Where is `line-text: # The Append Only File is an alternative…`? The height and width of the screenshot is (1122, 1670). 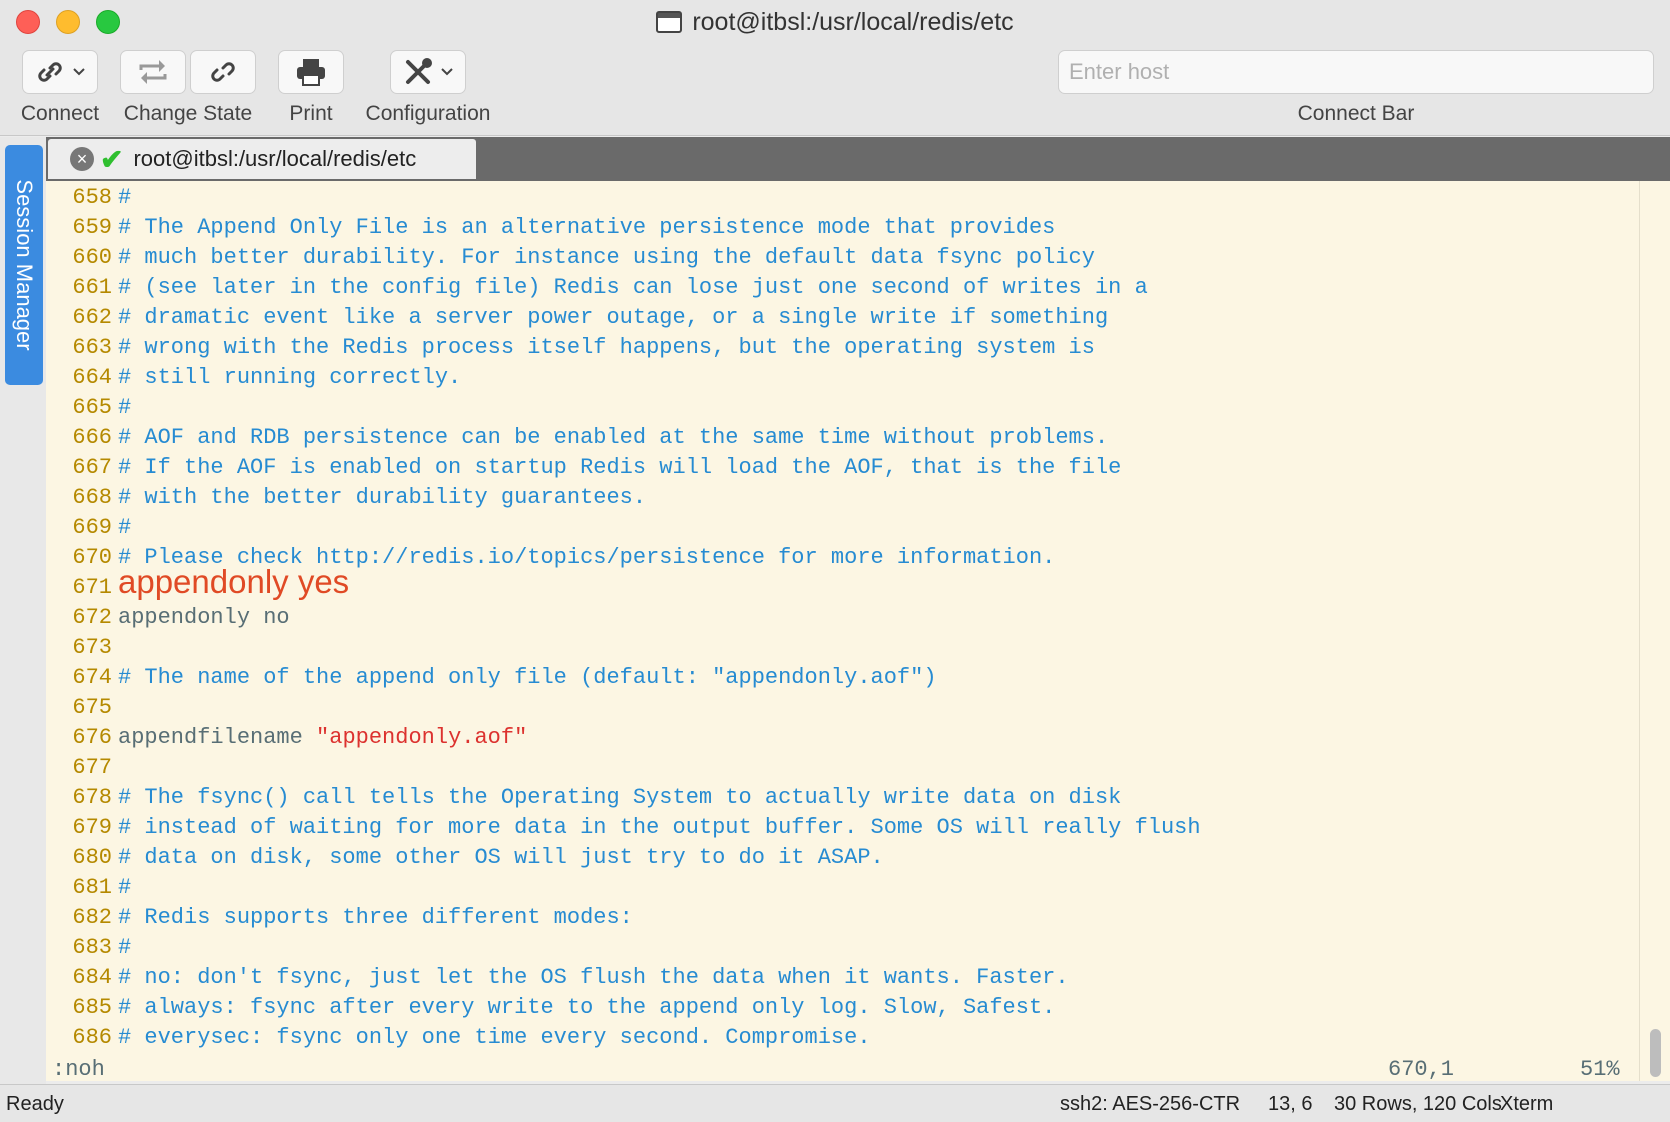
line-text: # The Append Only File is an alternative… is located at coordinates (587, 227).